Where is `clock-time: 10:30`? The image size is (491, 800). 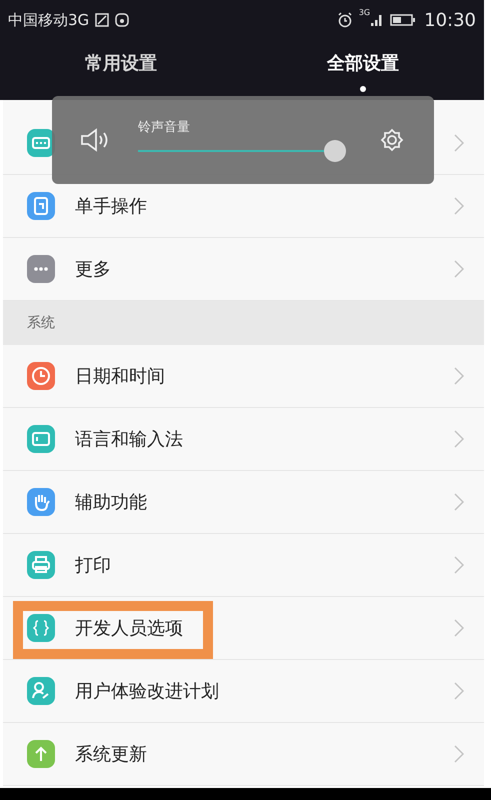 clock-time: 10:30 is located at coordinates (450, 20).